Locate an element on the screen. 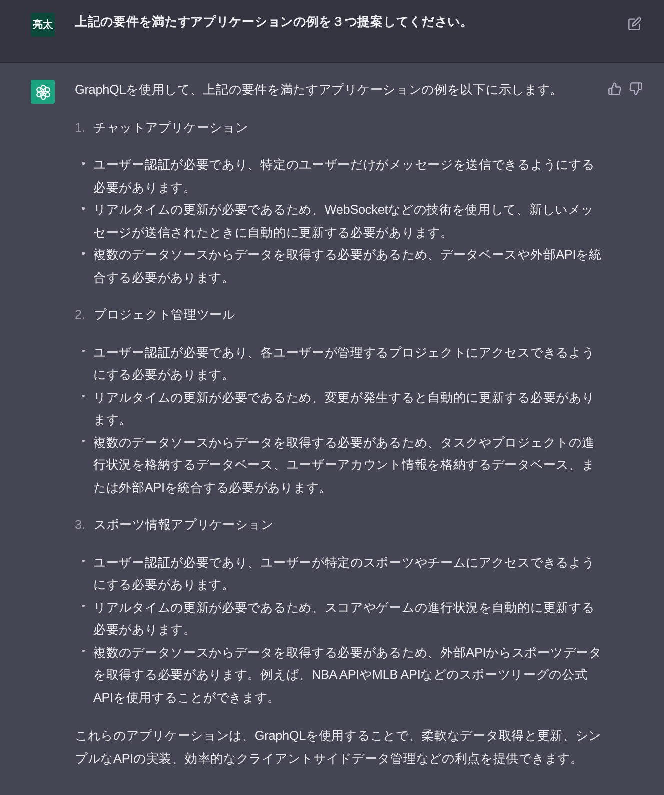  section-title: チャットアプリケーション is located at coordinates (171, 128).